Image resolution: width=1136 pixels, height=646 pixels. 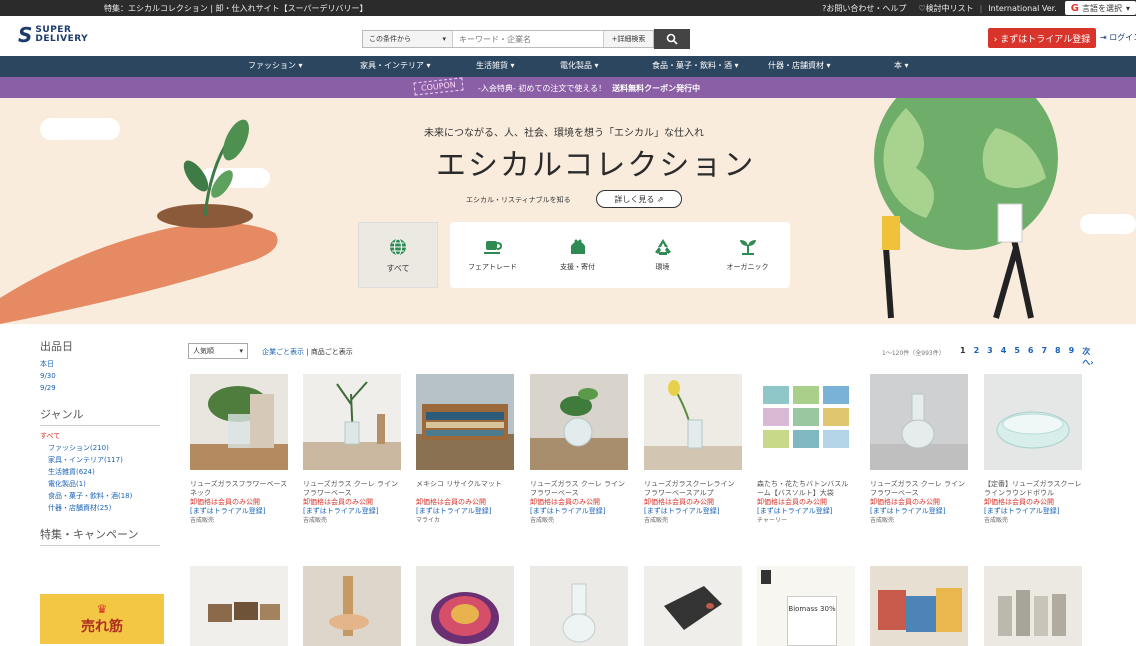 I want to click on page-link: 7, so click(x=1044, y=357).